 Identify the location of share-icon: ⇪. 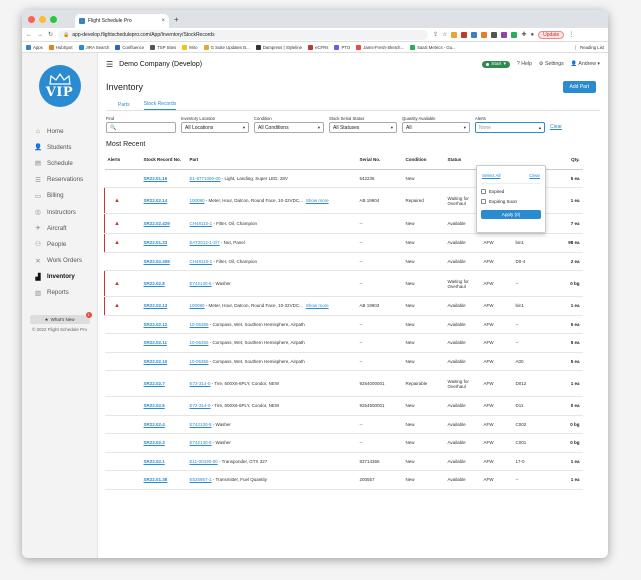
(435, 34).